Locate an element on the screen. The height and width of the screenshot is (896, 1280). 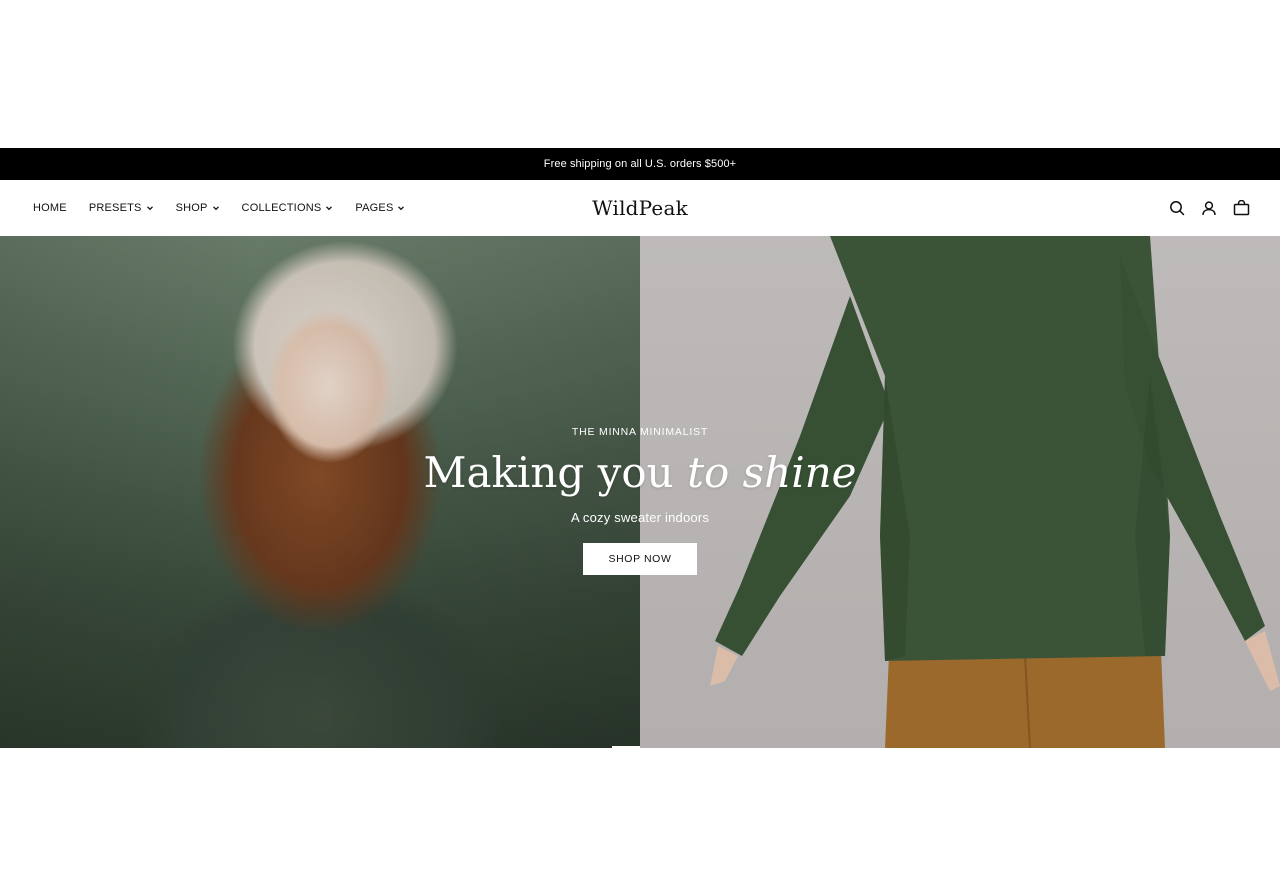
account-button is located at coordinates (1209, 208).